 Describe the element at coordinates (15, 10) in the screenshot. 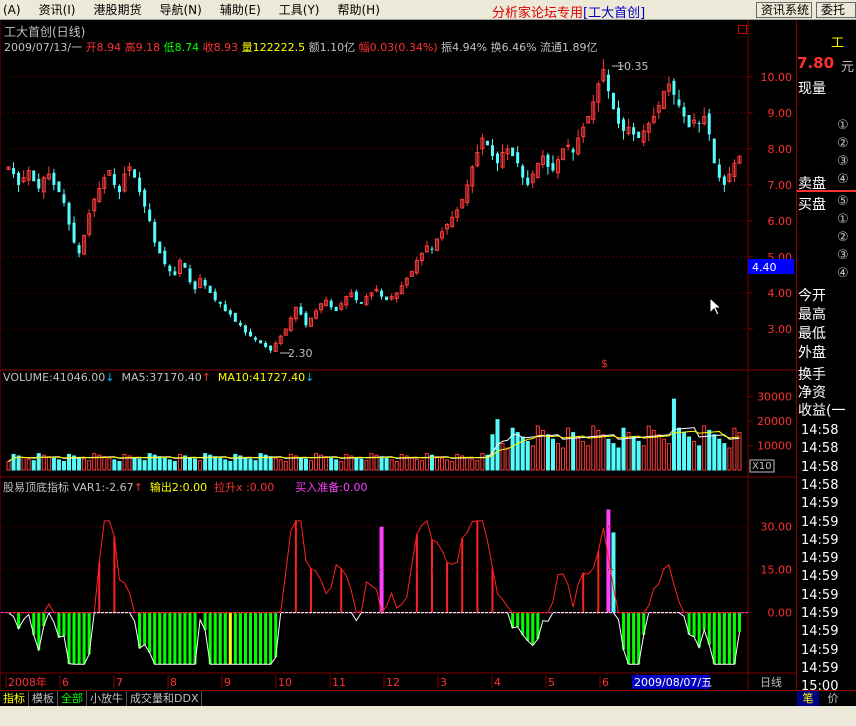

I see `menu-a: (A)` at that location.